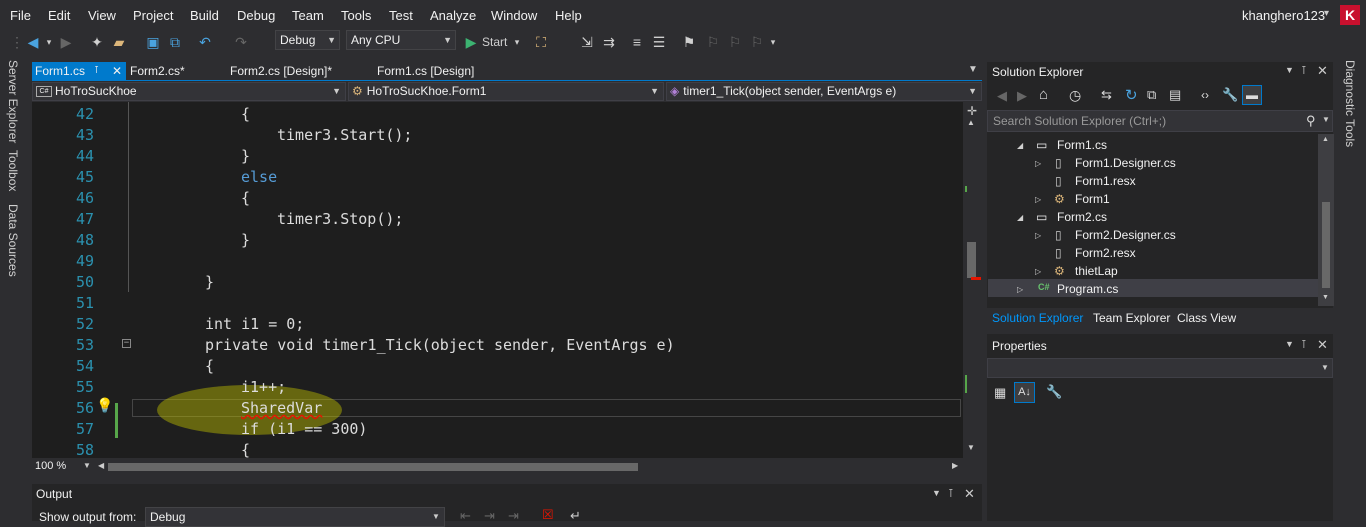  I want to click on search-input: Search Solution Explorer (Ctrl+;) ⚲ ▼, so click(1160, 121).